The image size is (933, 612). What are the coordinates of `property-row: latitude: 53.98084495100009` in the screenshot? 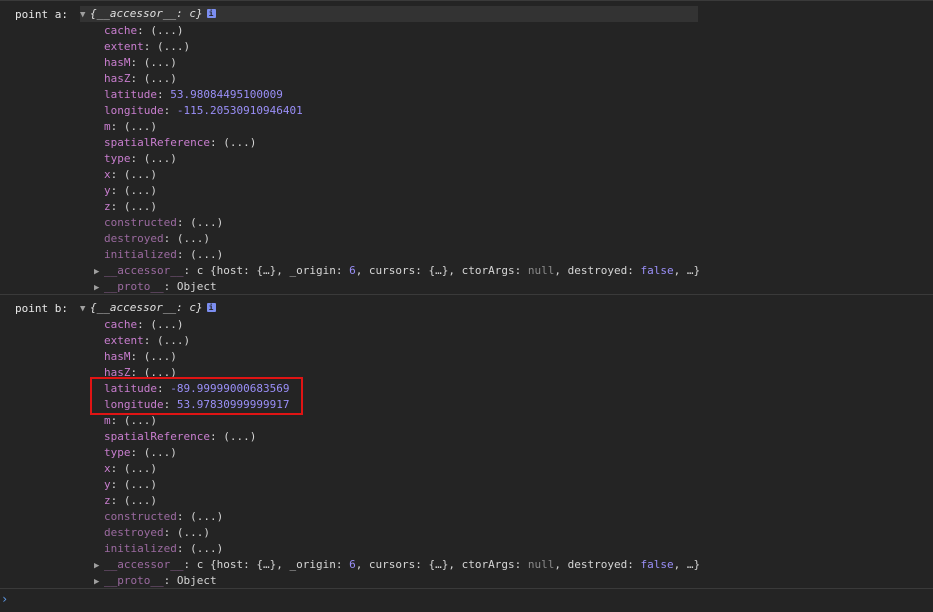 It's located at (193, 95).